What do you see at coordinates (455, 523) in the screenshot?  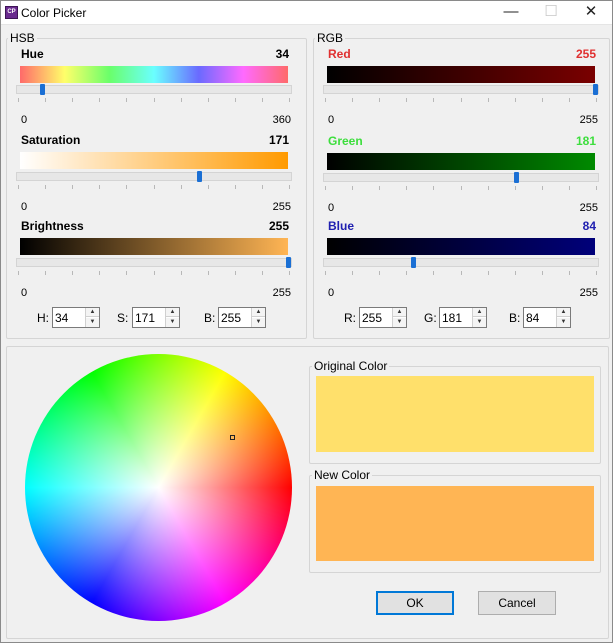 I see `new-color-swatch` at bounding box center [455, 523].